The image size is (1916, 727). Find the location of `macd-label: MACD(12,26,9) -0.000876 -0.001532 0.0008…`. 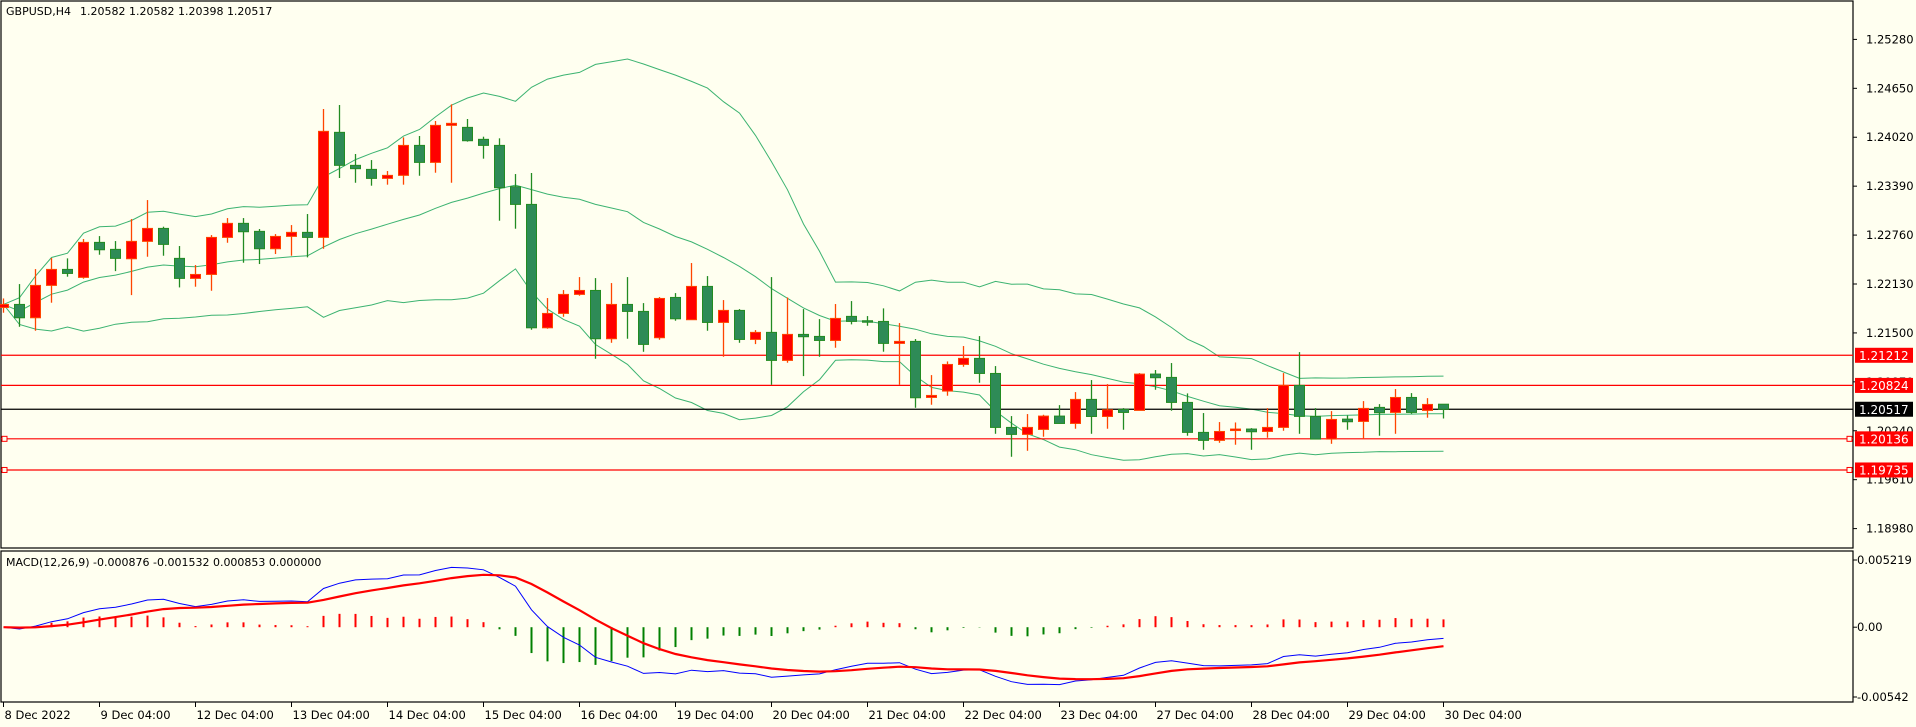

macd-label: MACD(12,26,9) -0.000876 -0.001532 0.0008… is located at coordinates (163, 562).